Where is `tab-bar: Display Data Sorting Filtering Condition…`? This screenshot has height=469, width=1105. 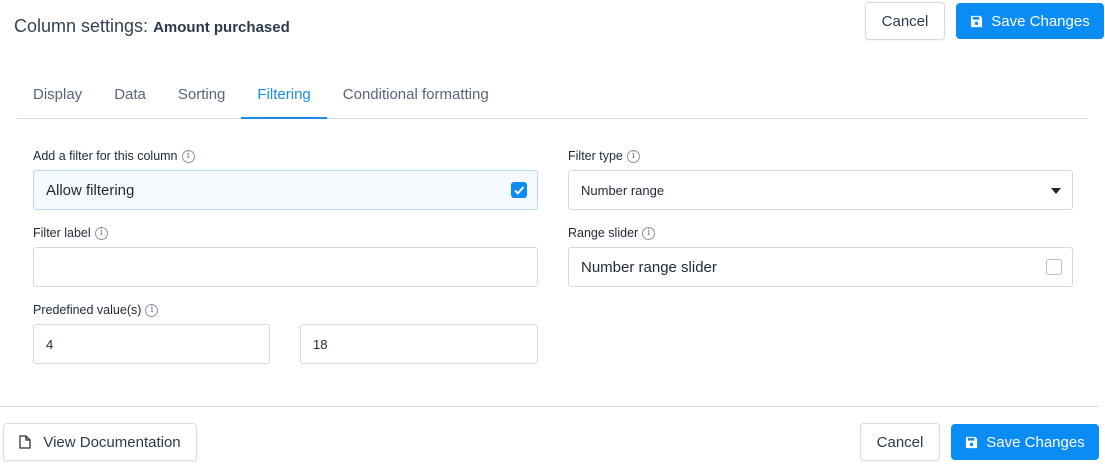
tab-bar: Display Data Sorting Filtering Condition… is located at coordinates (552, 99).